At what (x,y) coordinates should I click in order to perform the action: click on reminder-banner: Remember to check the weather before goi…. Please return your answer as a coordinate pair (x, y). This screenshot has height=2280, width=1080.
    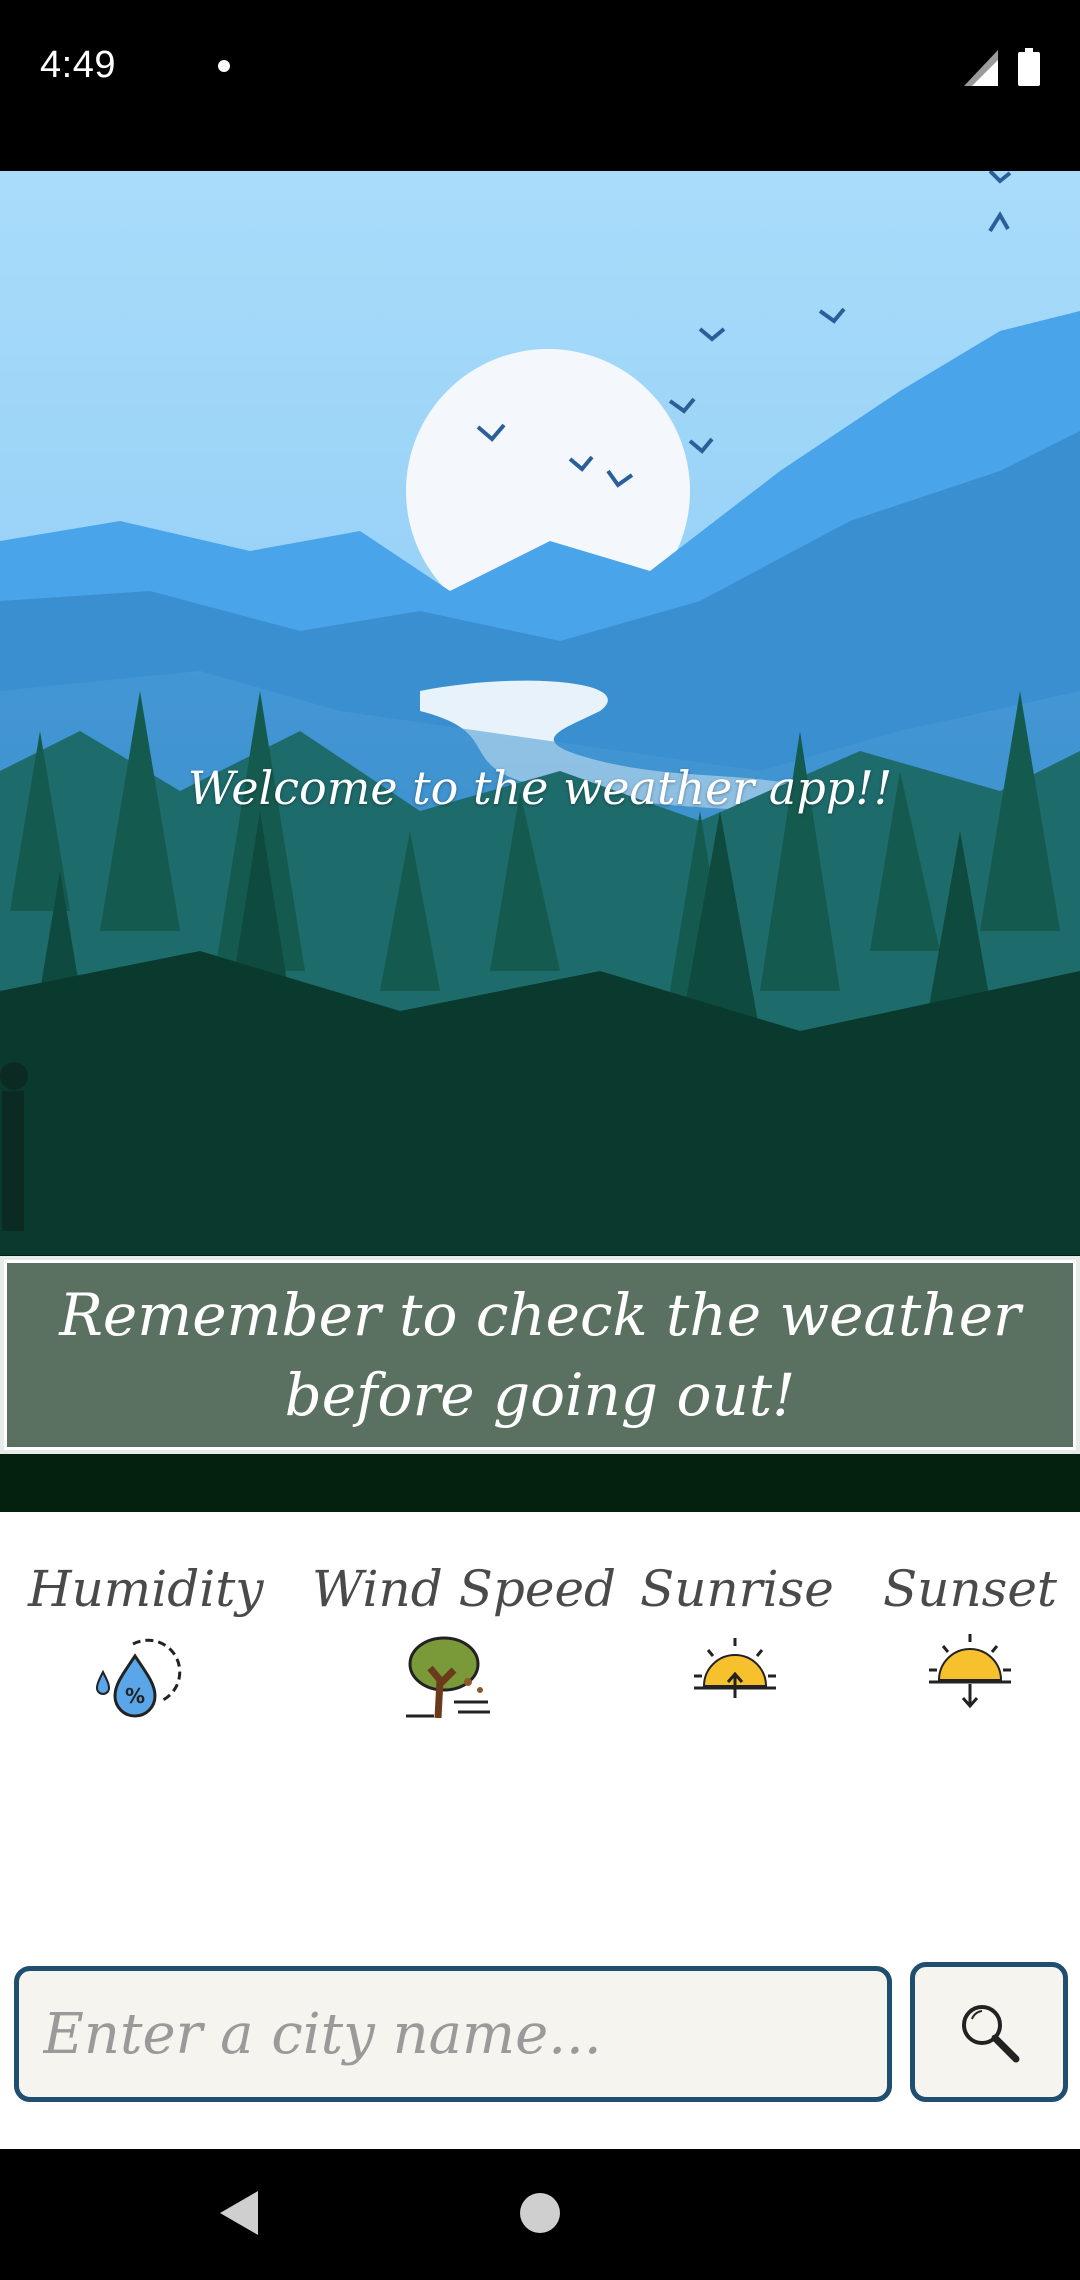
    Looking at the image, I should click on (540, 1355).